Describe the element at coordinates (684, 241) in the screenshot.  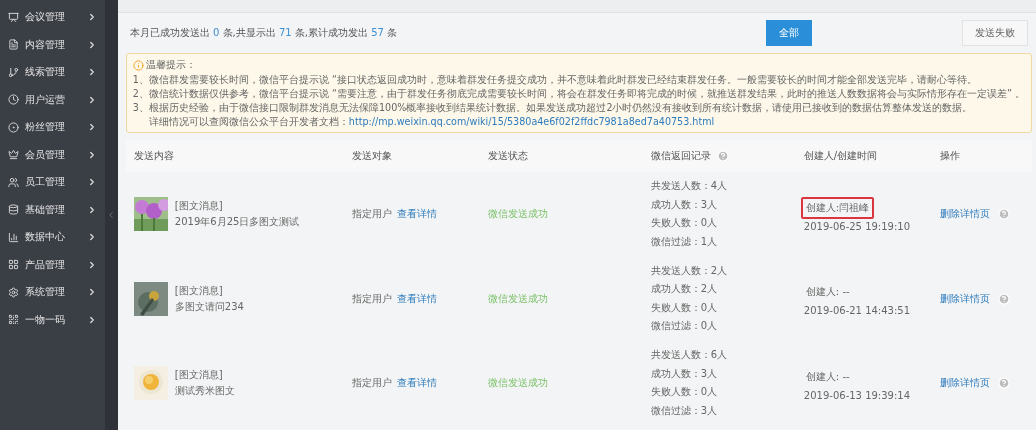
I see `record-text: 微信过滤：1人` at that location.